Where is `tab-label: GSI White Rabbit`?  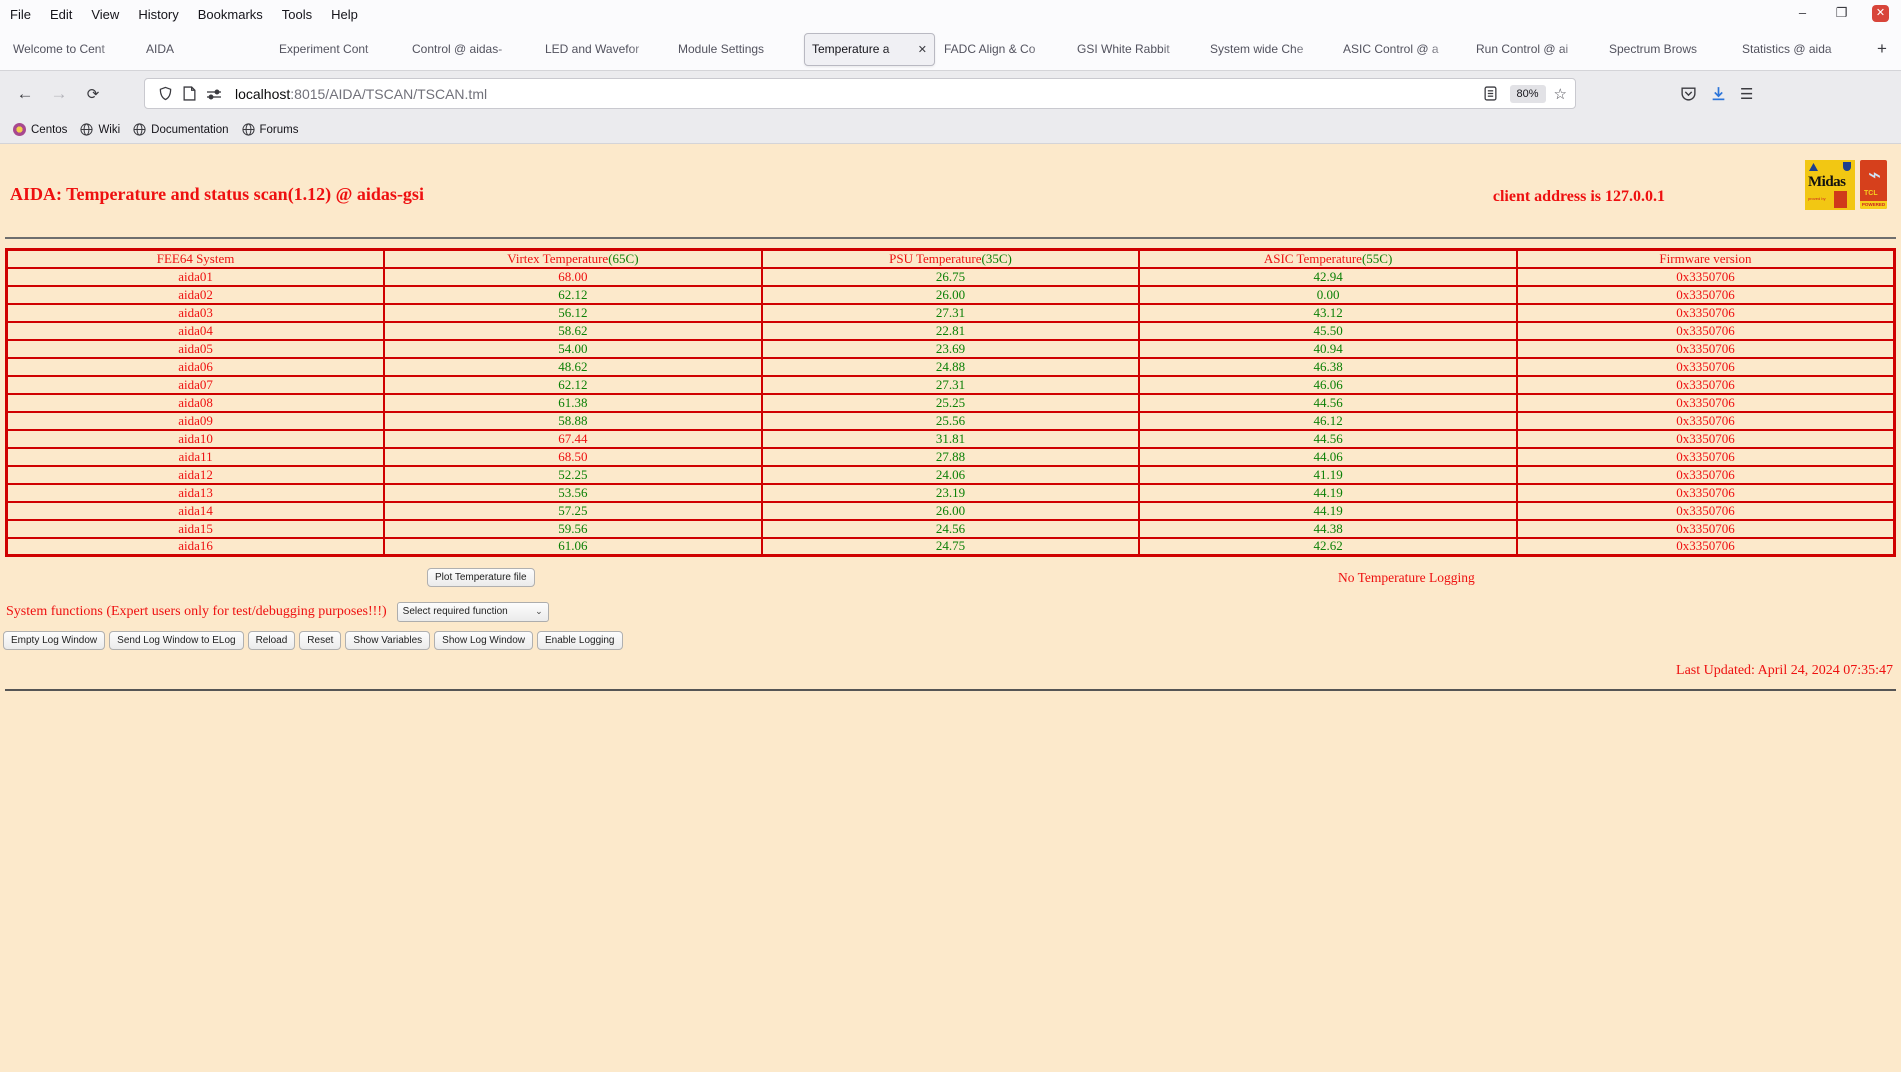 tab-label: GSI White Rabbit is located at coordinates (1123, 49).